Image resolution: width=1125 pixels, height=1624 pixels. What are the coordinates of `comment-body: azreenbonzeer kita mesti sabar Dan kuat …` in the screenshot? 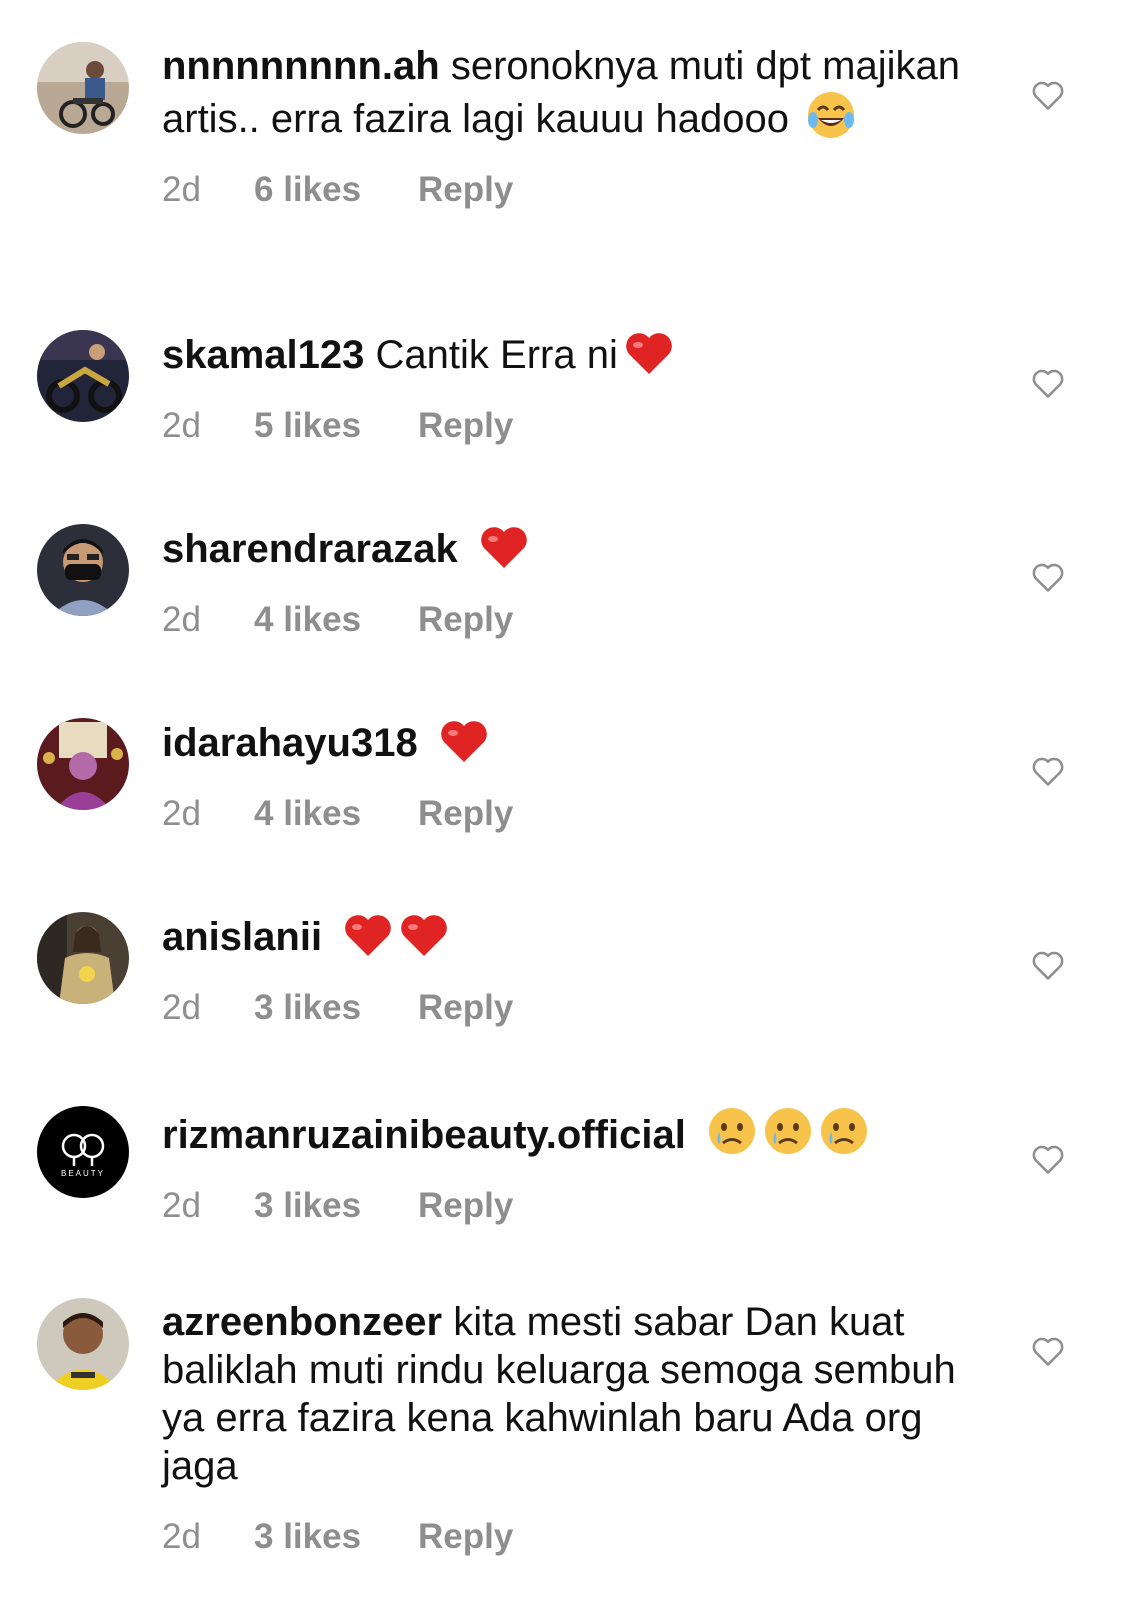 It's located at (562, 1428).